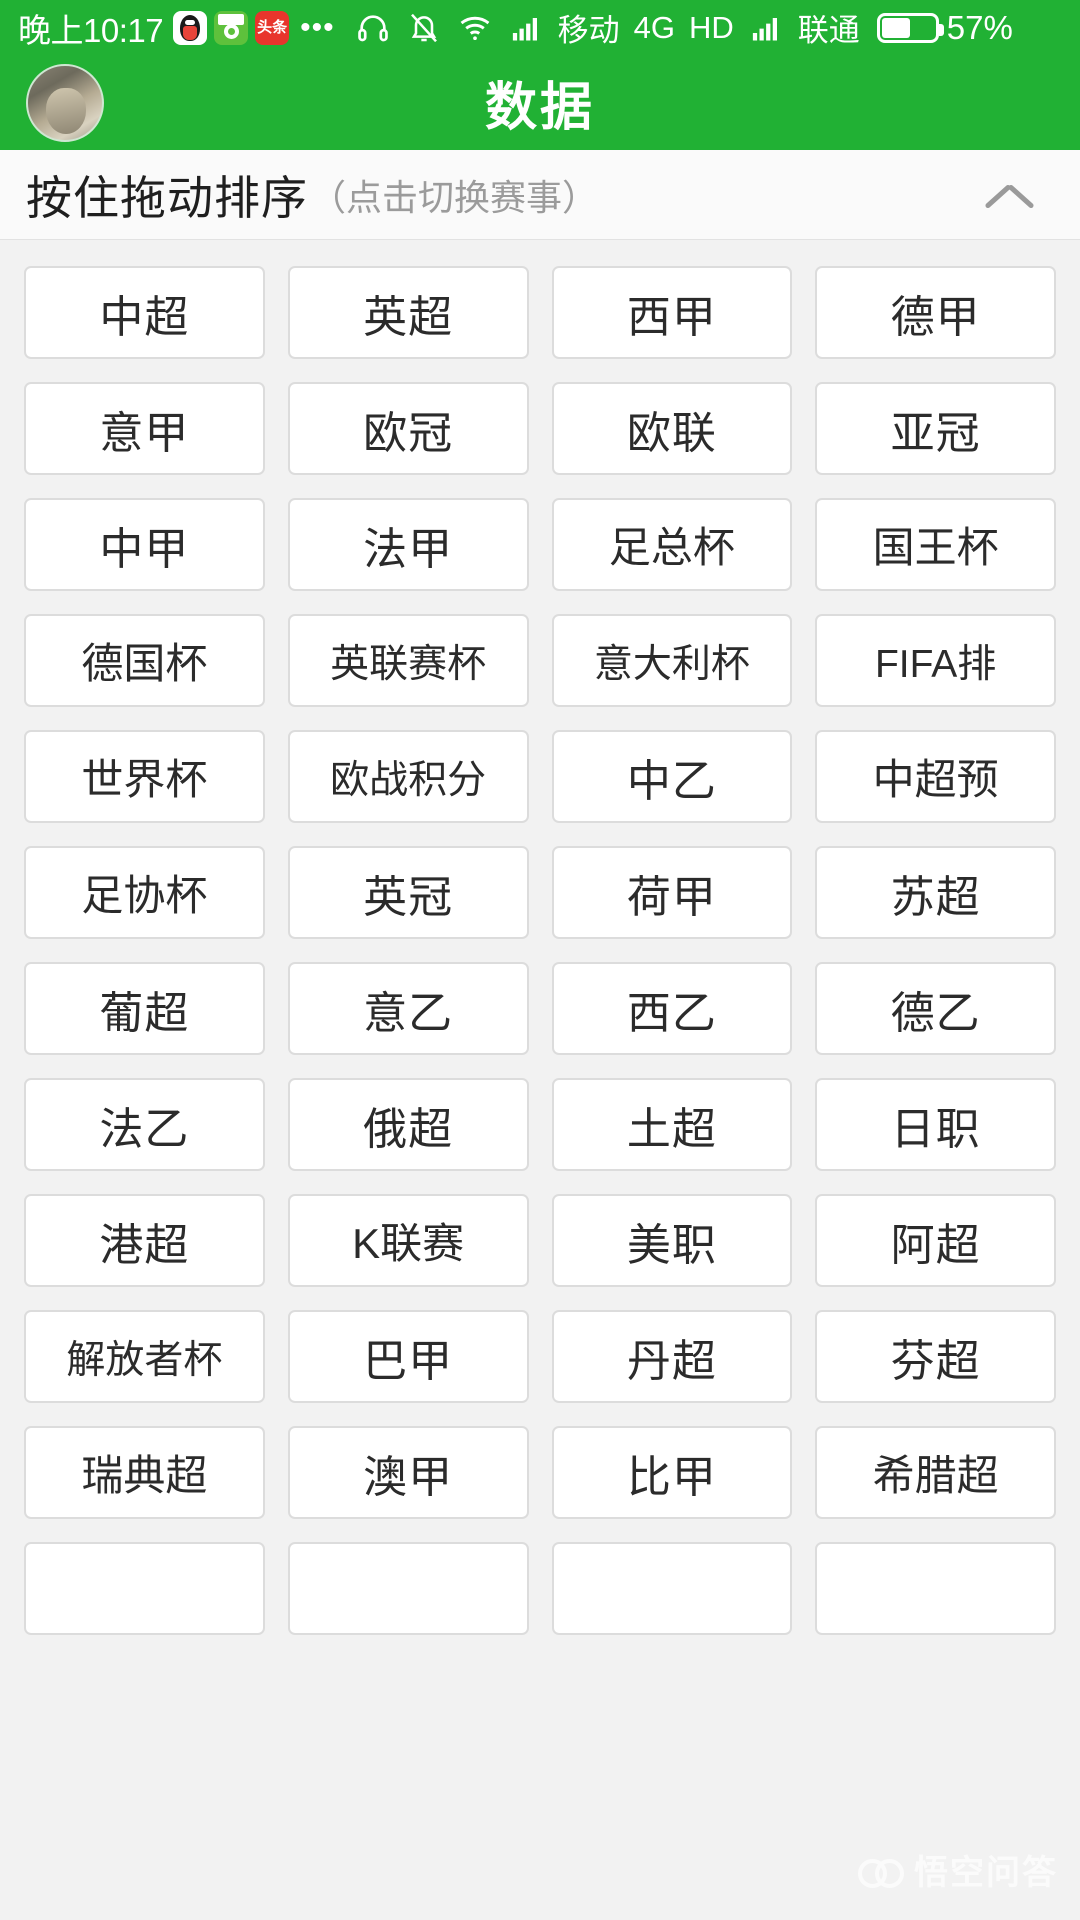  I want to click on league-cell-30: 土超, so click(672, 1124).